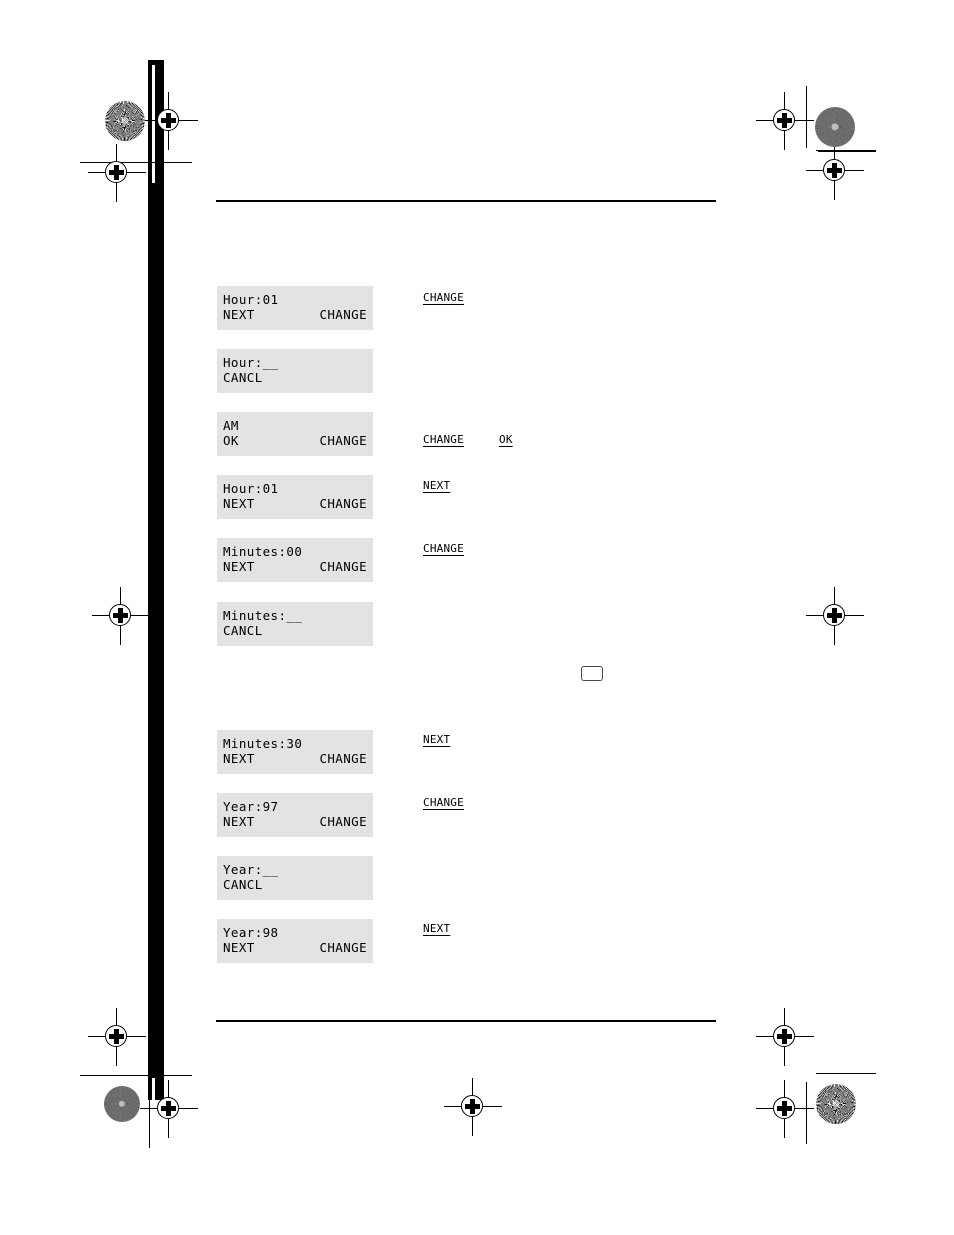 The height and width of the screenshot is (1235, 954). Describe the element at coordinates (169, 1109) in the screenshot. I see `registration-mark-bottom-left-lower` at that location.